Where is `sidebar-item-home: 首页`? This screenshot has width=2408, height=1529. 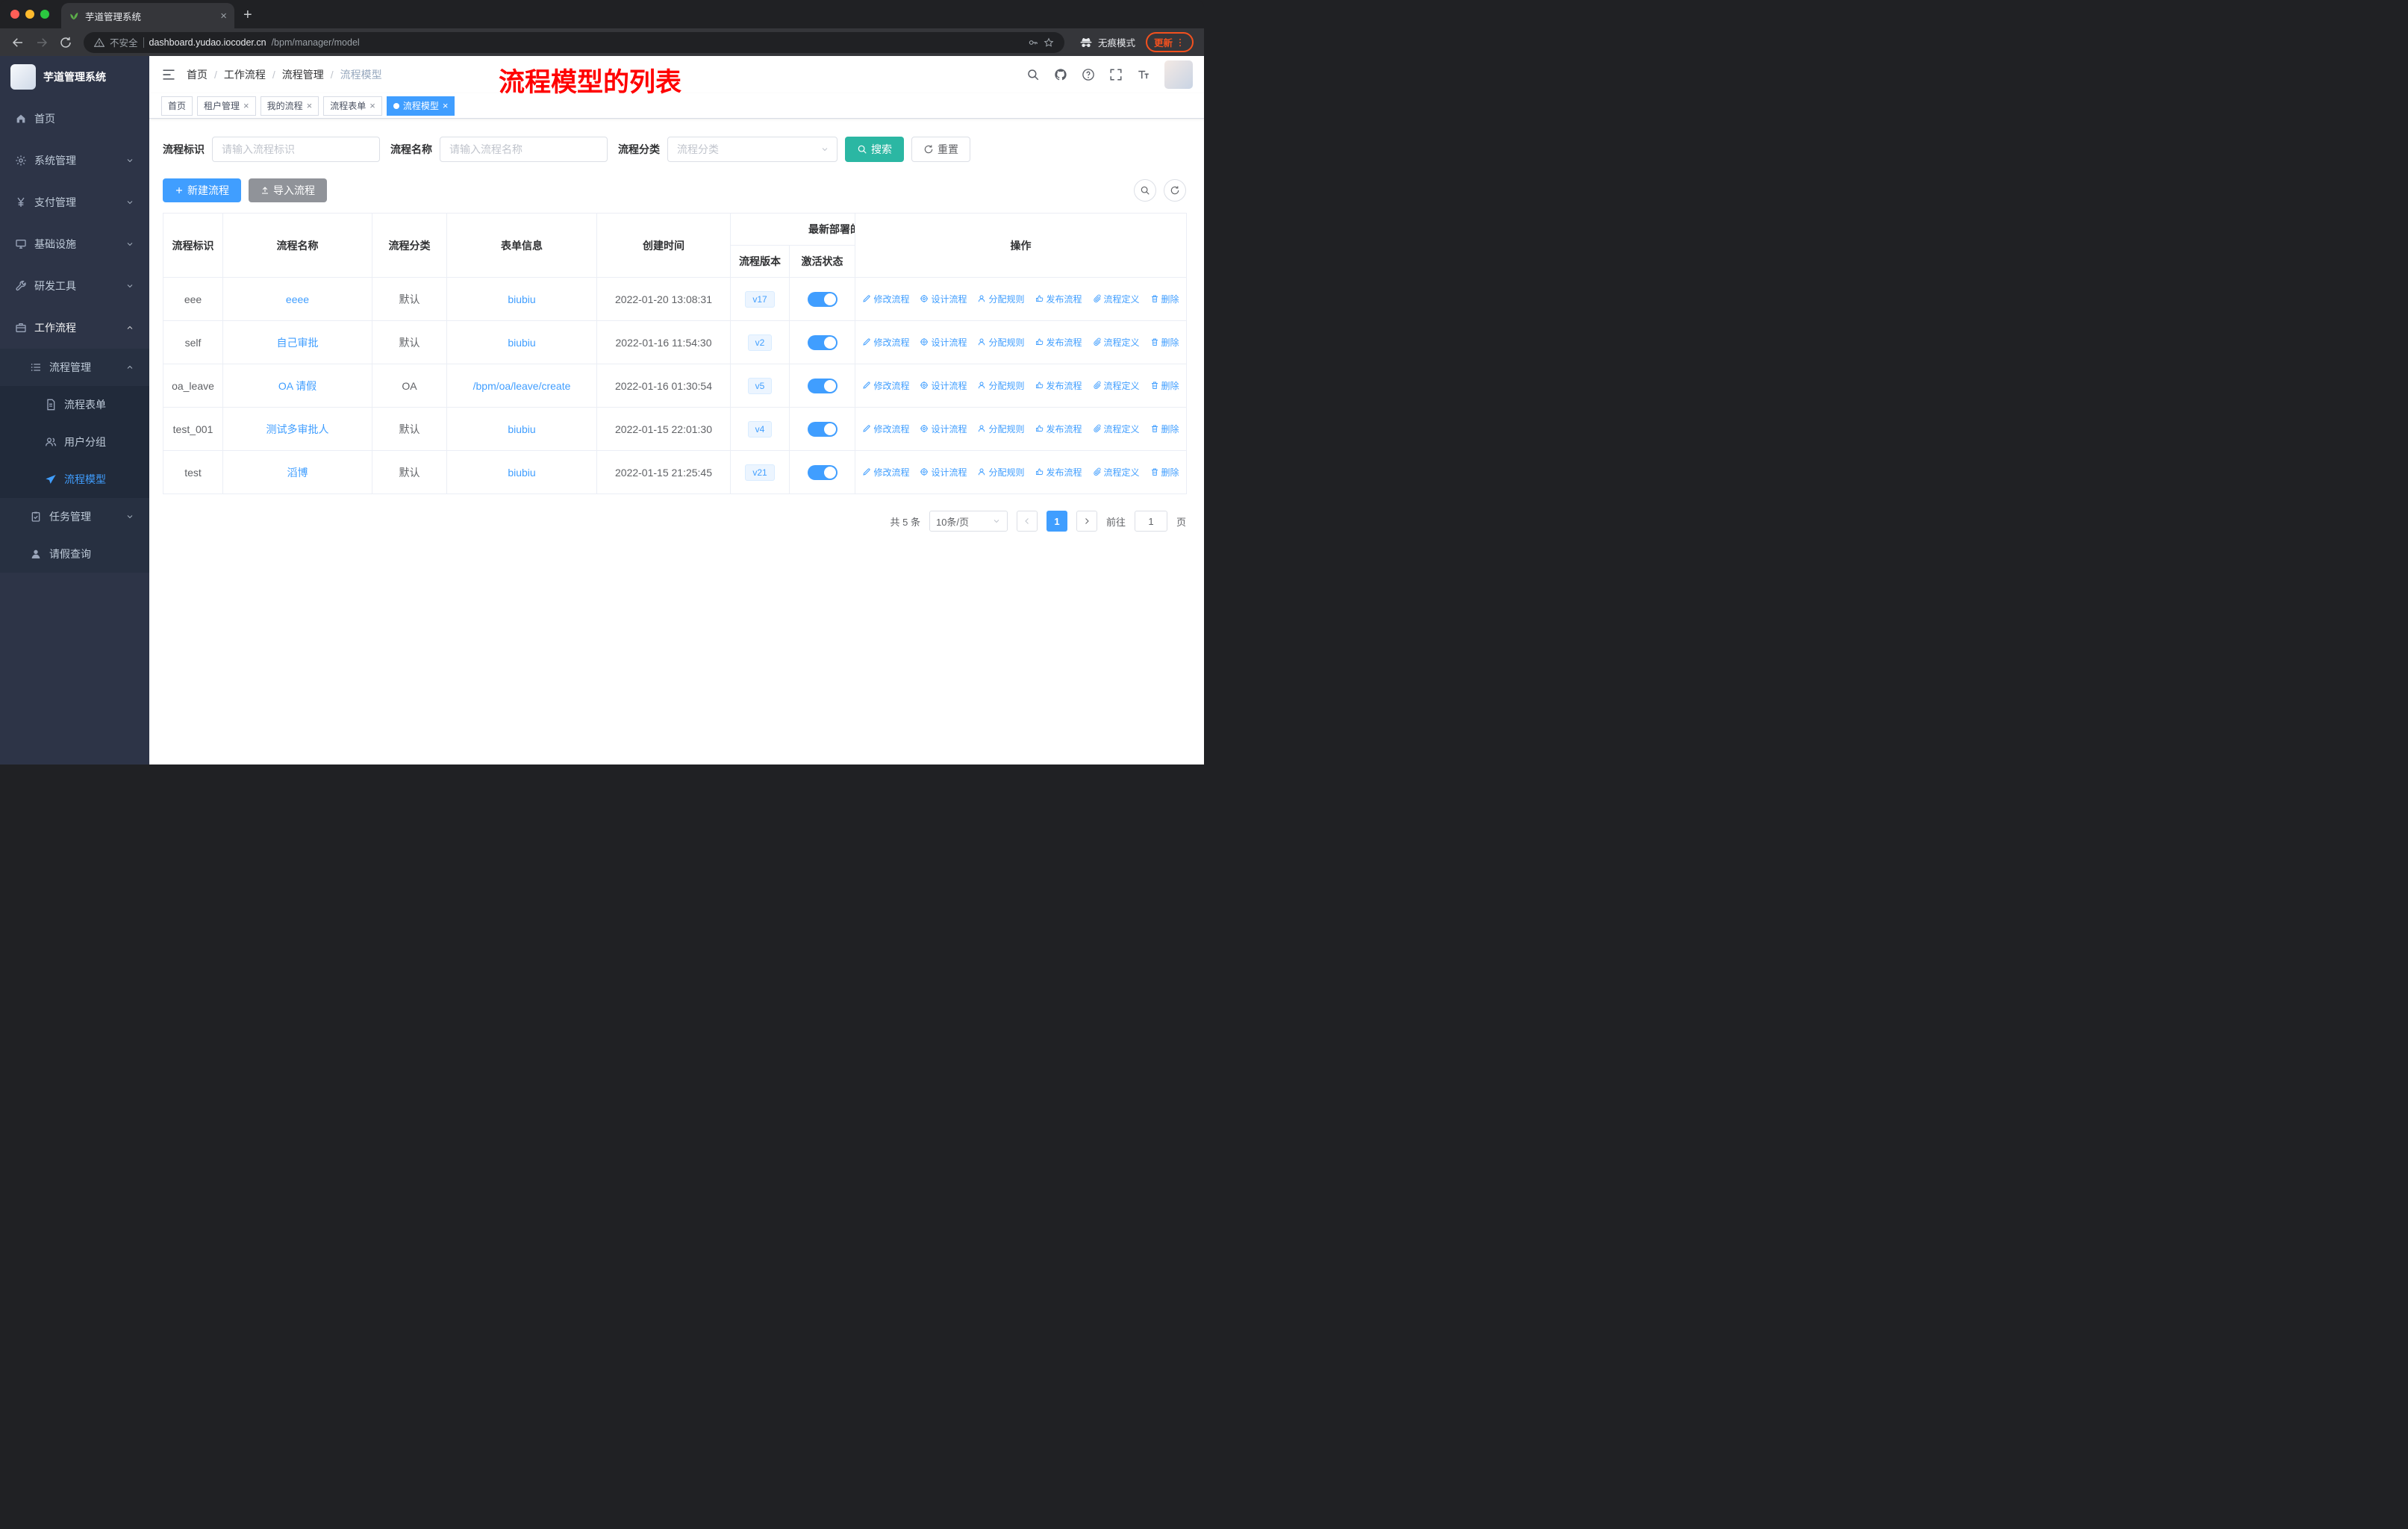
sidebar-item-home: 首页 is located at coordinates (74, 119).